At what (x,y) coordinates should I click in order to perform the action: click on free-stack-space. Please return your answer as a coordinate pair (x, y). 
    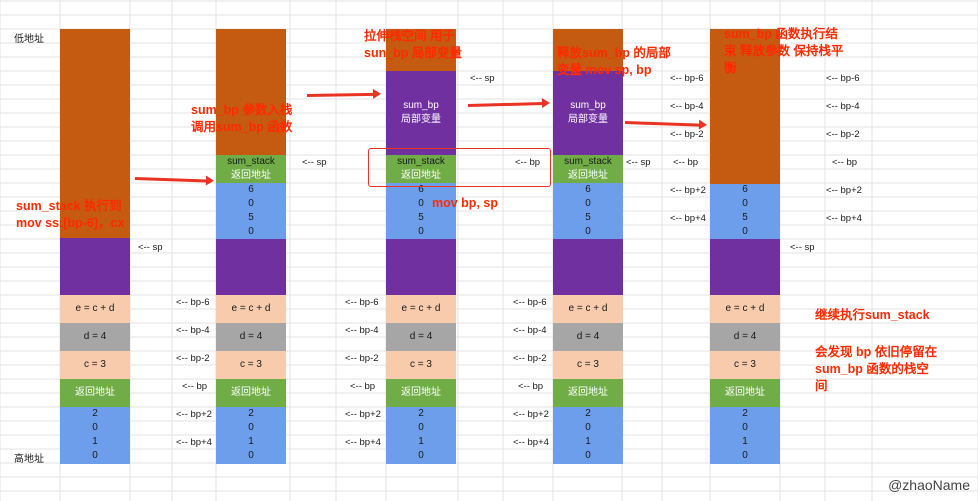
    Looking at the image, I should click on (251, 92).